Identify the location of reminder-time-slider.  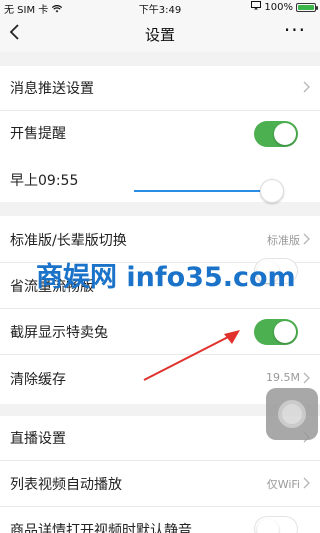
(214, 191).